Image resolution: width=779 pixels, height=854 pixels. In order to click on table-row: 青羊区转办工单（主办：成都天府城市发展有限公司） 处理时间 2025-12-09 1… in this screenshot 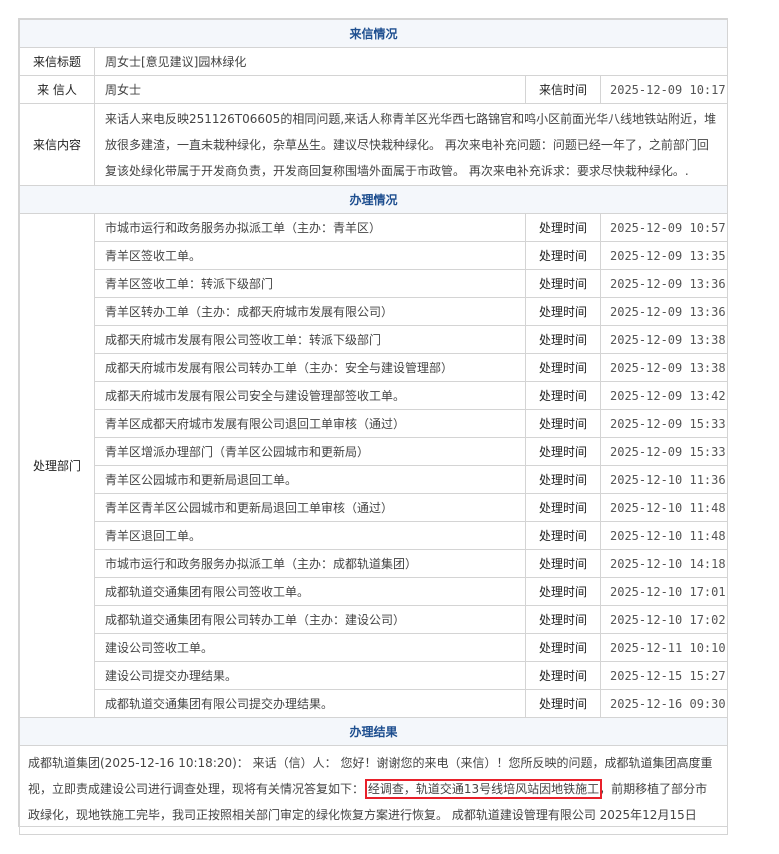, I will do `click(374, 311)`.